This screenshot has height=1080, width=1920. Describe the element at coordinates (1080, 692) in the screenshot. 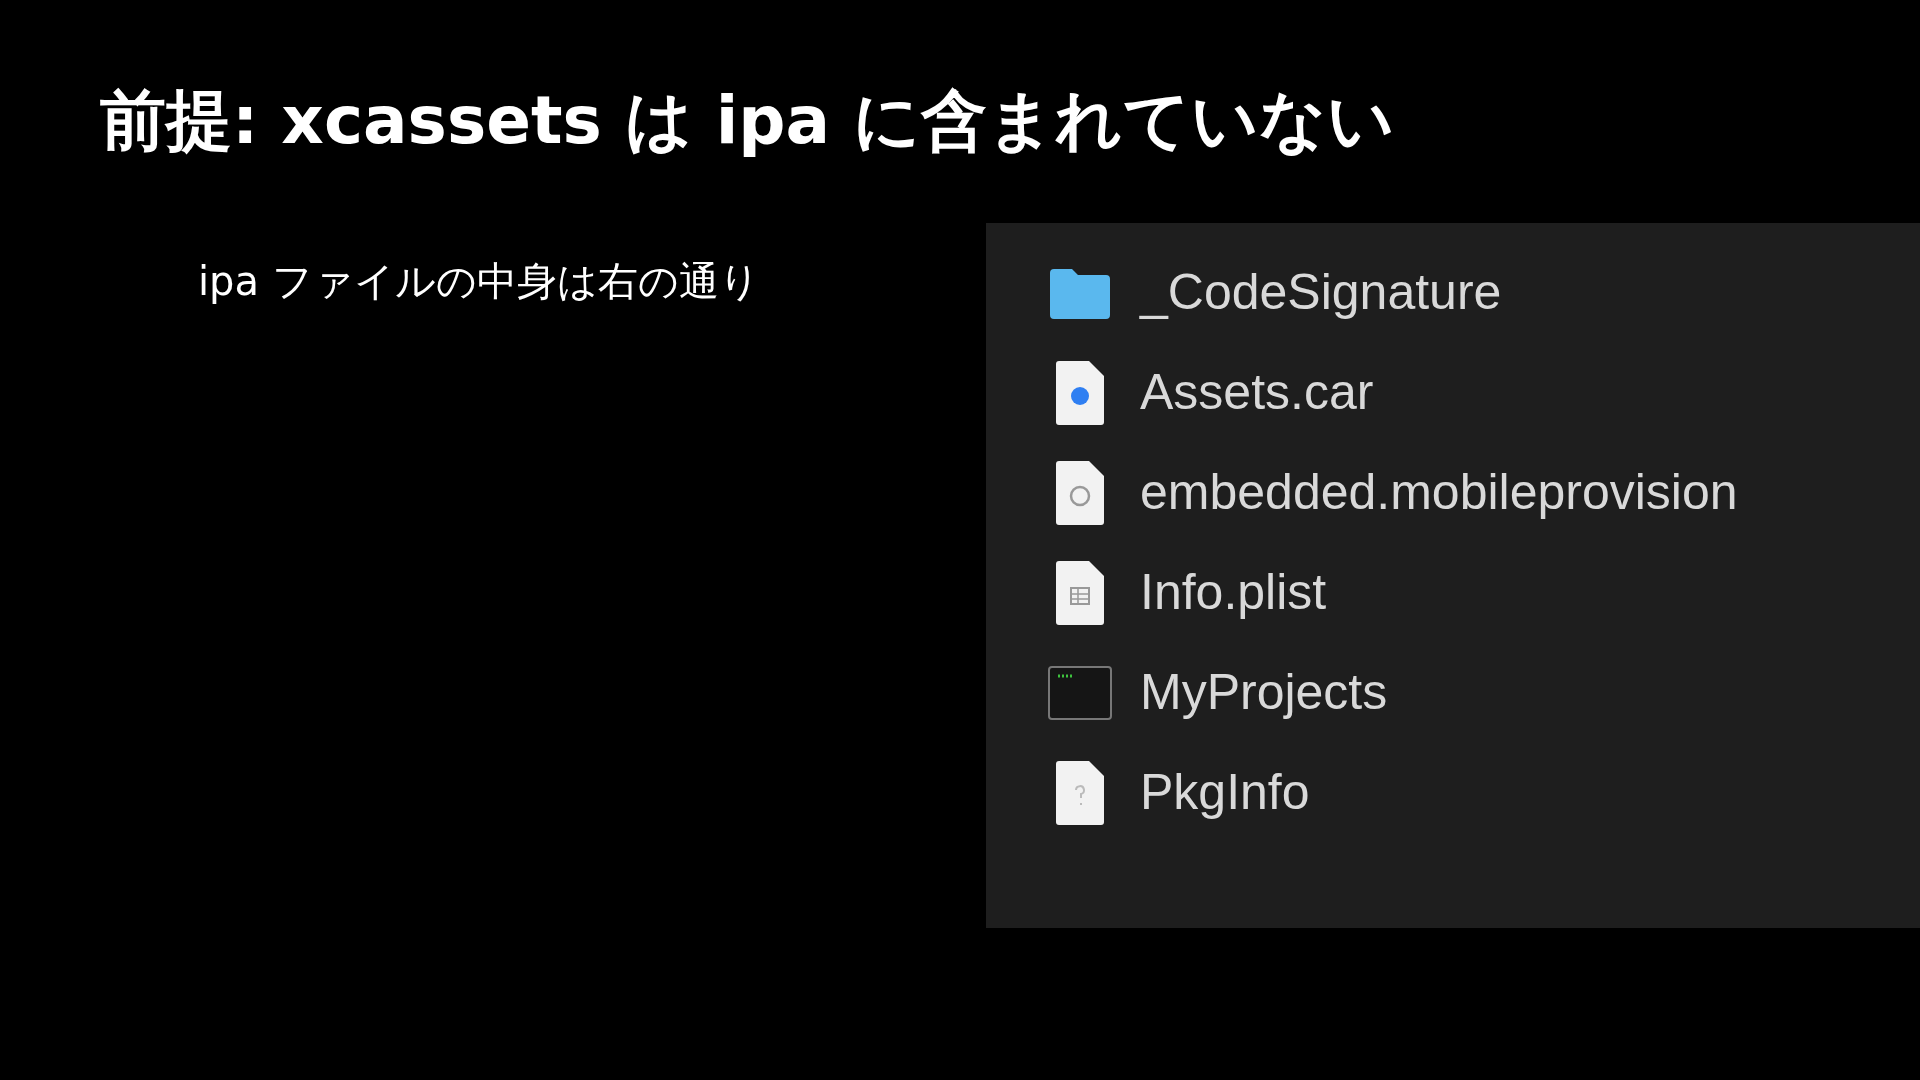

I see `terminal-icon` at that location.